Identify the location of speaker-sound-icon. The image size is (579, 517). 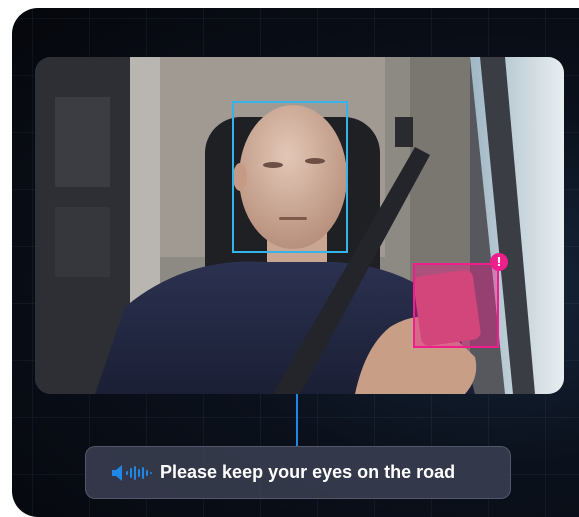
(132, 473).